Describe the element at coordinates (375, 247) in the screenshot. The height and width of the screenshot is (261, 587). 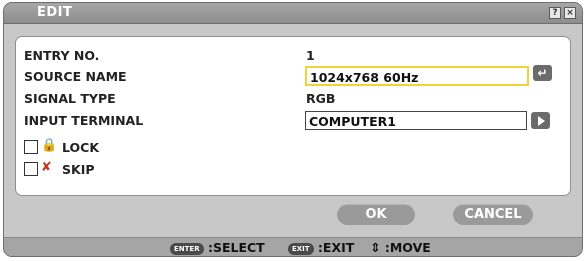
I see `updown-arrow-icon: ⇕` at that location.